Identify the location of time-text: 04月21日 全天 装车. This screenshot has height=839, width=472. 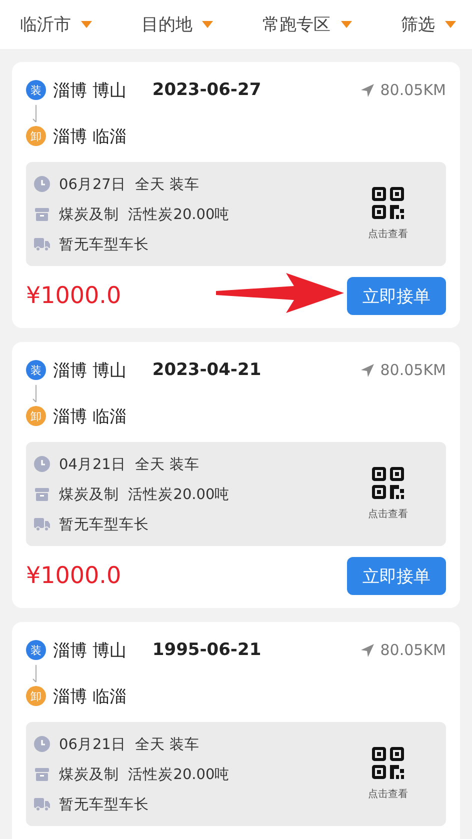
(129, 465).